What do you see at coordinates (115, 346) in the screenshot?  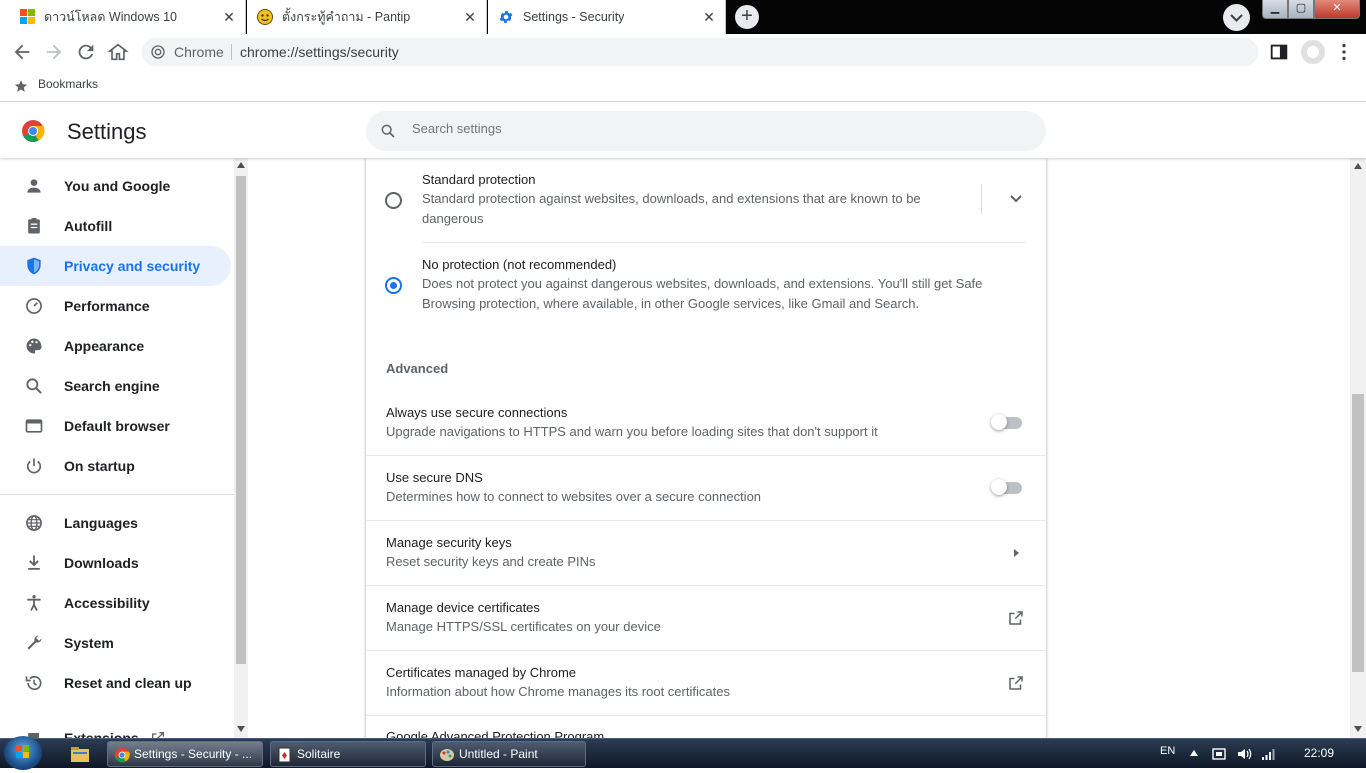 I see `sidebar-item-appearance: Appearance` at bounding box center [115, 346].